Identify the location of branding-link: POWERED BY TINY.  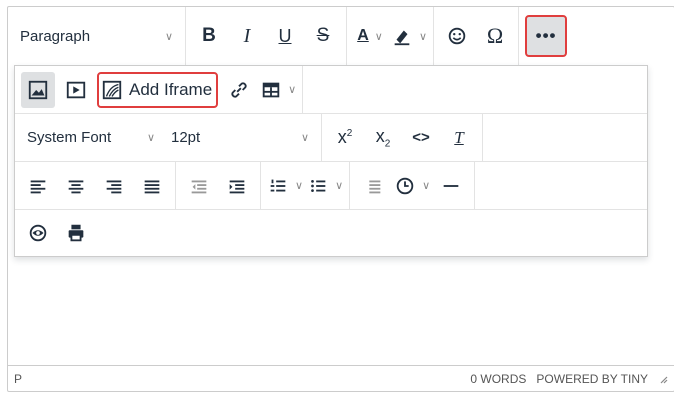
(592, 379).